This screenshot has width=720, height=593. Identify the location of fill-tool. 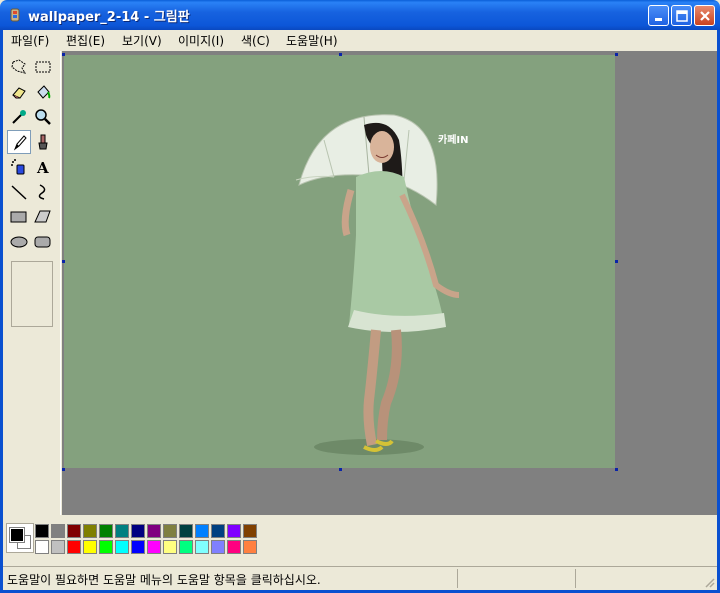
(43, 92).